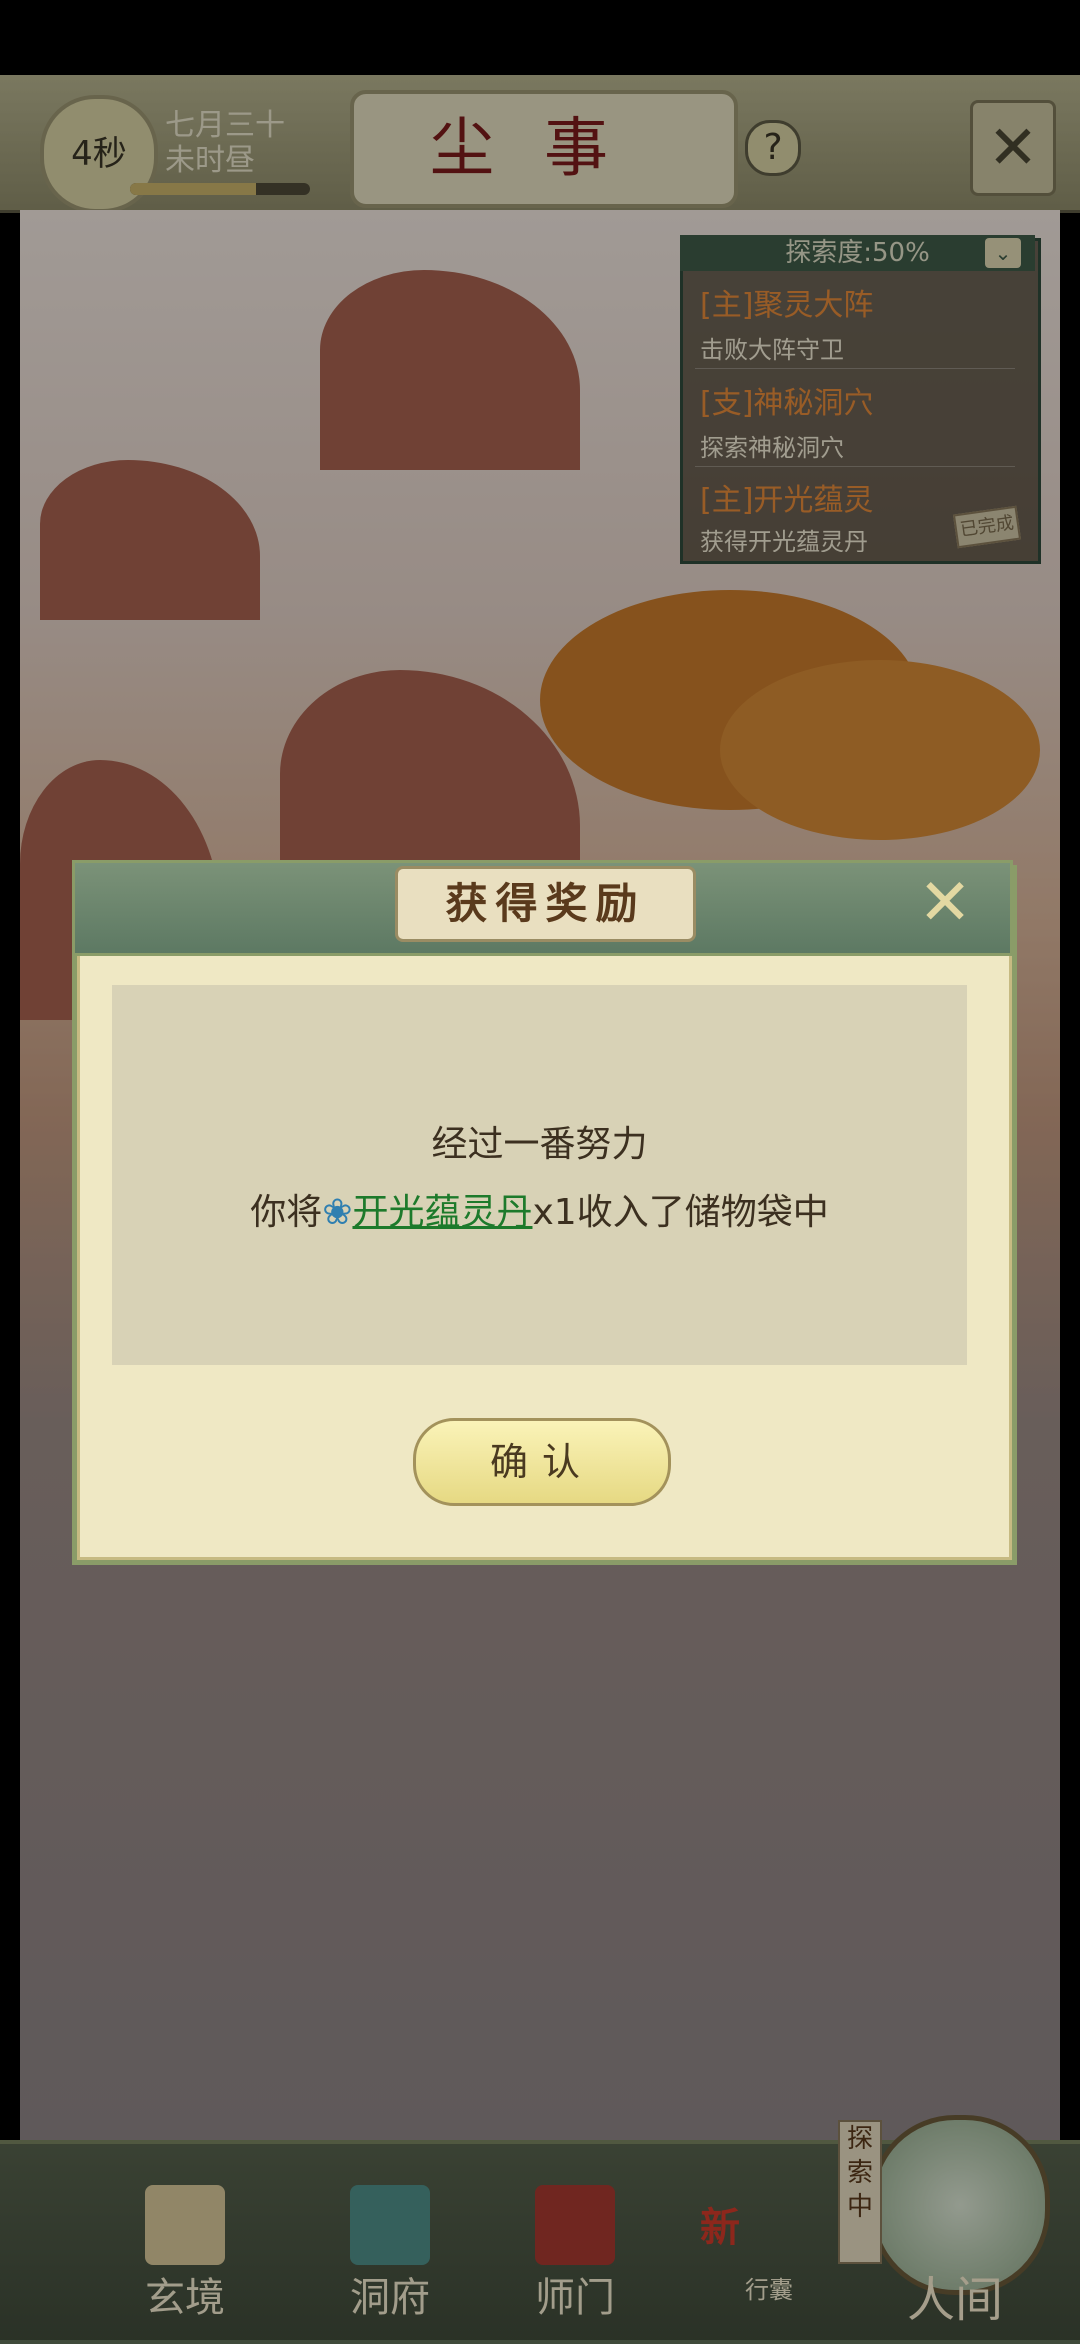  Describe the element at coordinates (680, 1212) in the screenshot. I see `message-suffix: x1收入了储物袋中` at that location.